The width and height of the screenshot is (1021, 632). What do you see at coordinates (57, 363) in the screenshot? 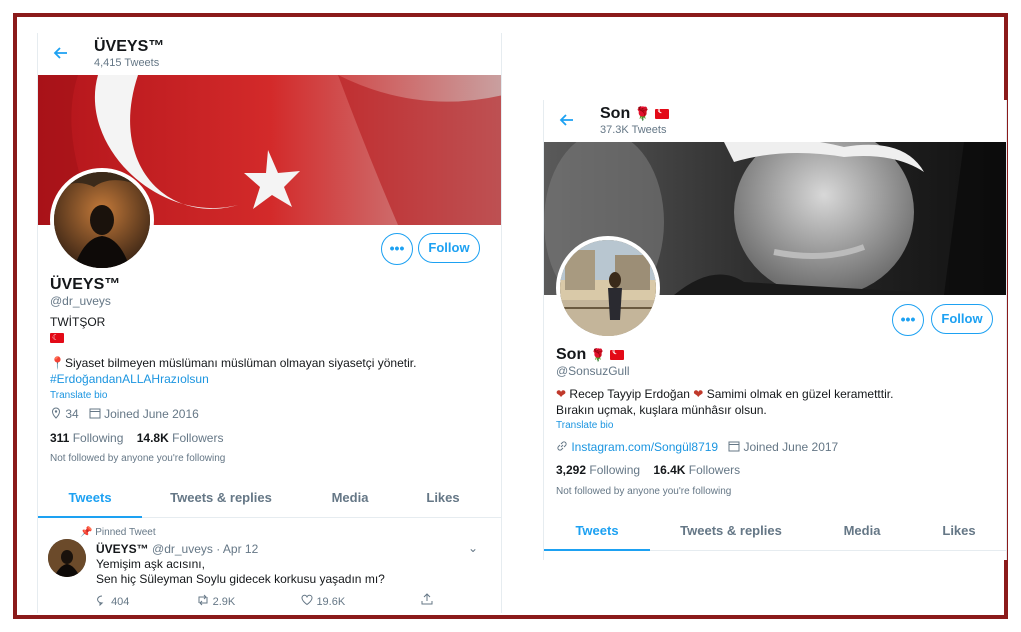
I see `pin-icon: 📍` at bounding box center [57, 363].